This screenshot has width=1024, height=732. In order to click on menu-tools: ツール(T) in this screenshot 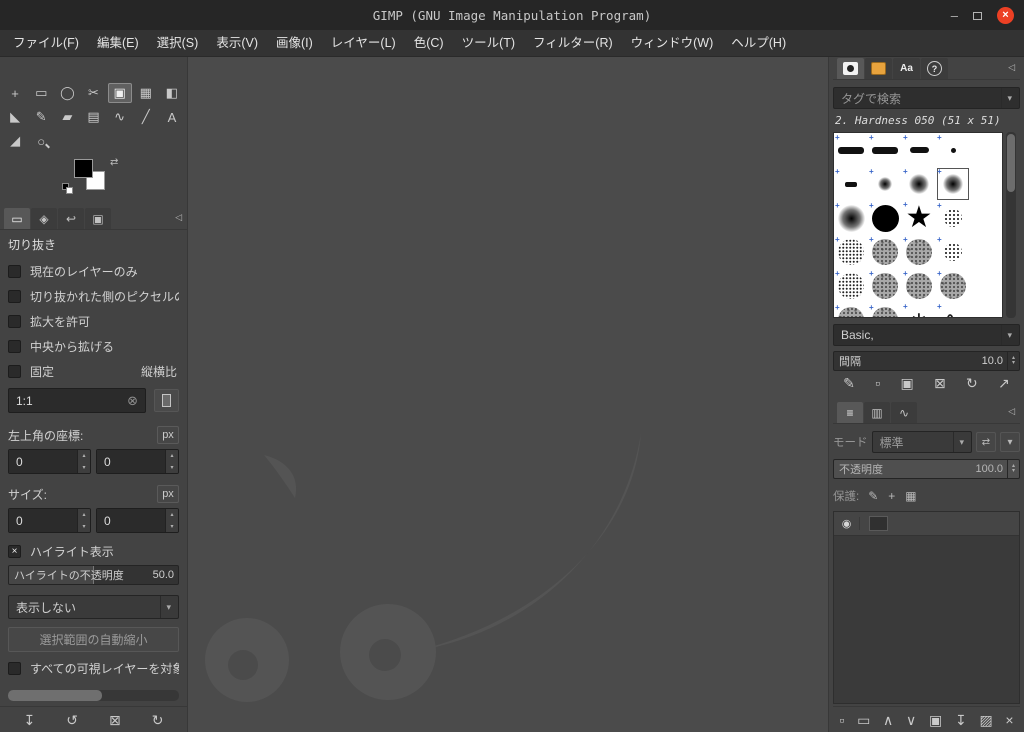, I will do `click(488, 43)`.